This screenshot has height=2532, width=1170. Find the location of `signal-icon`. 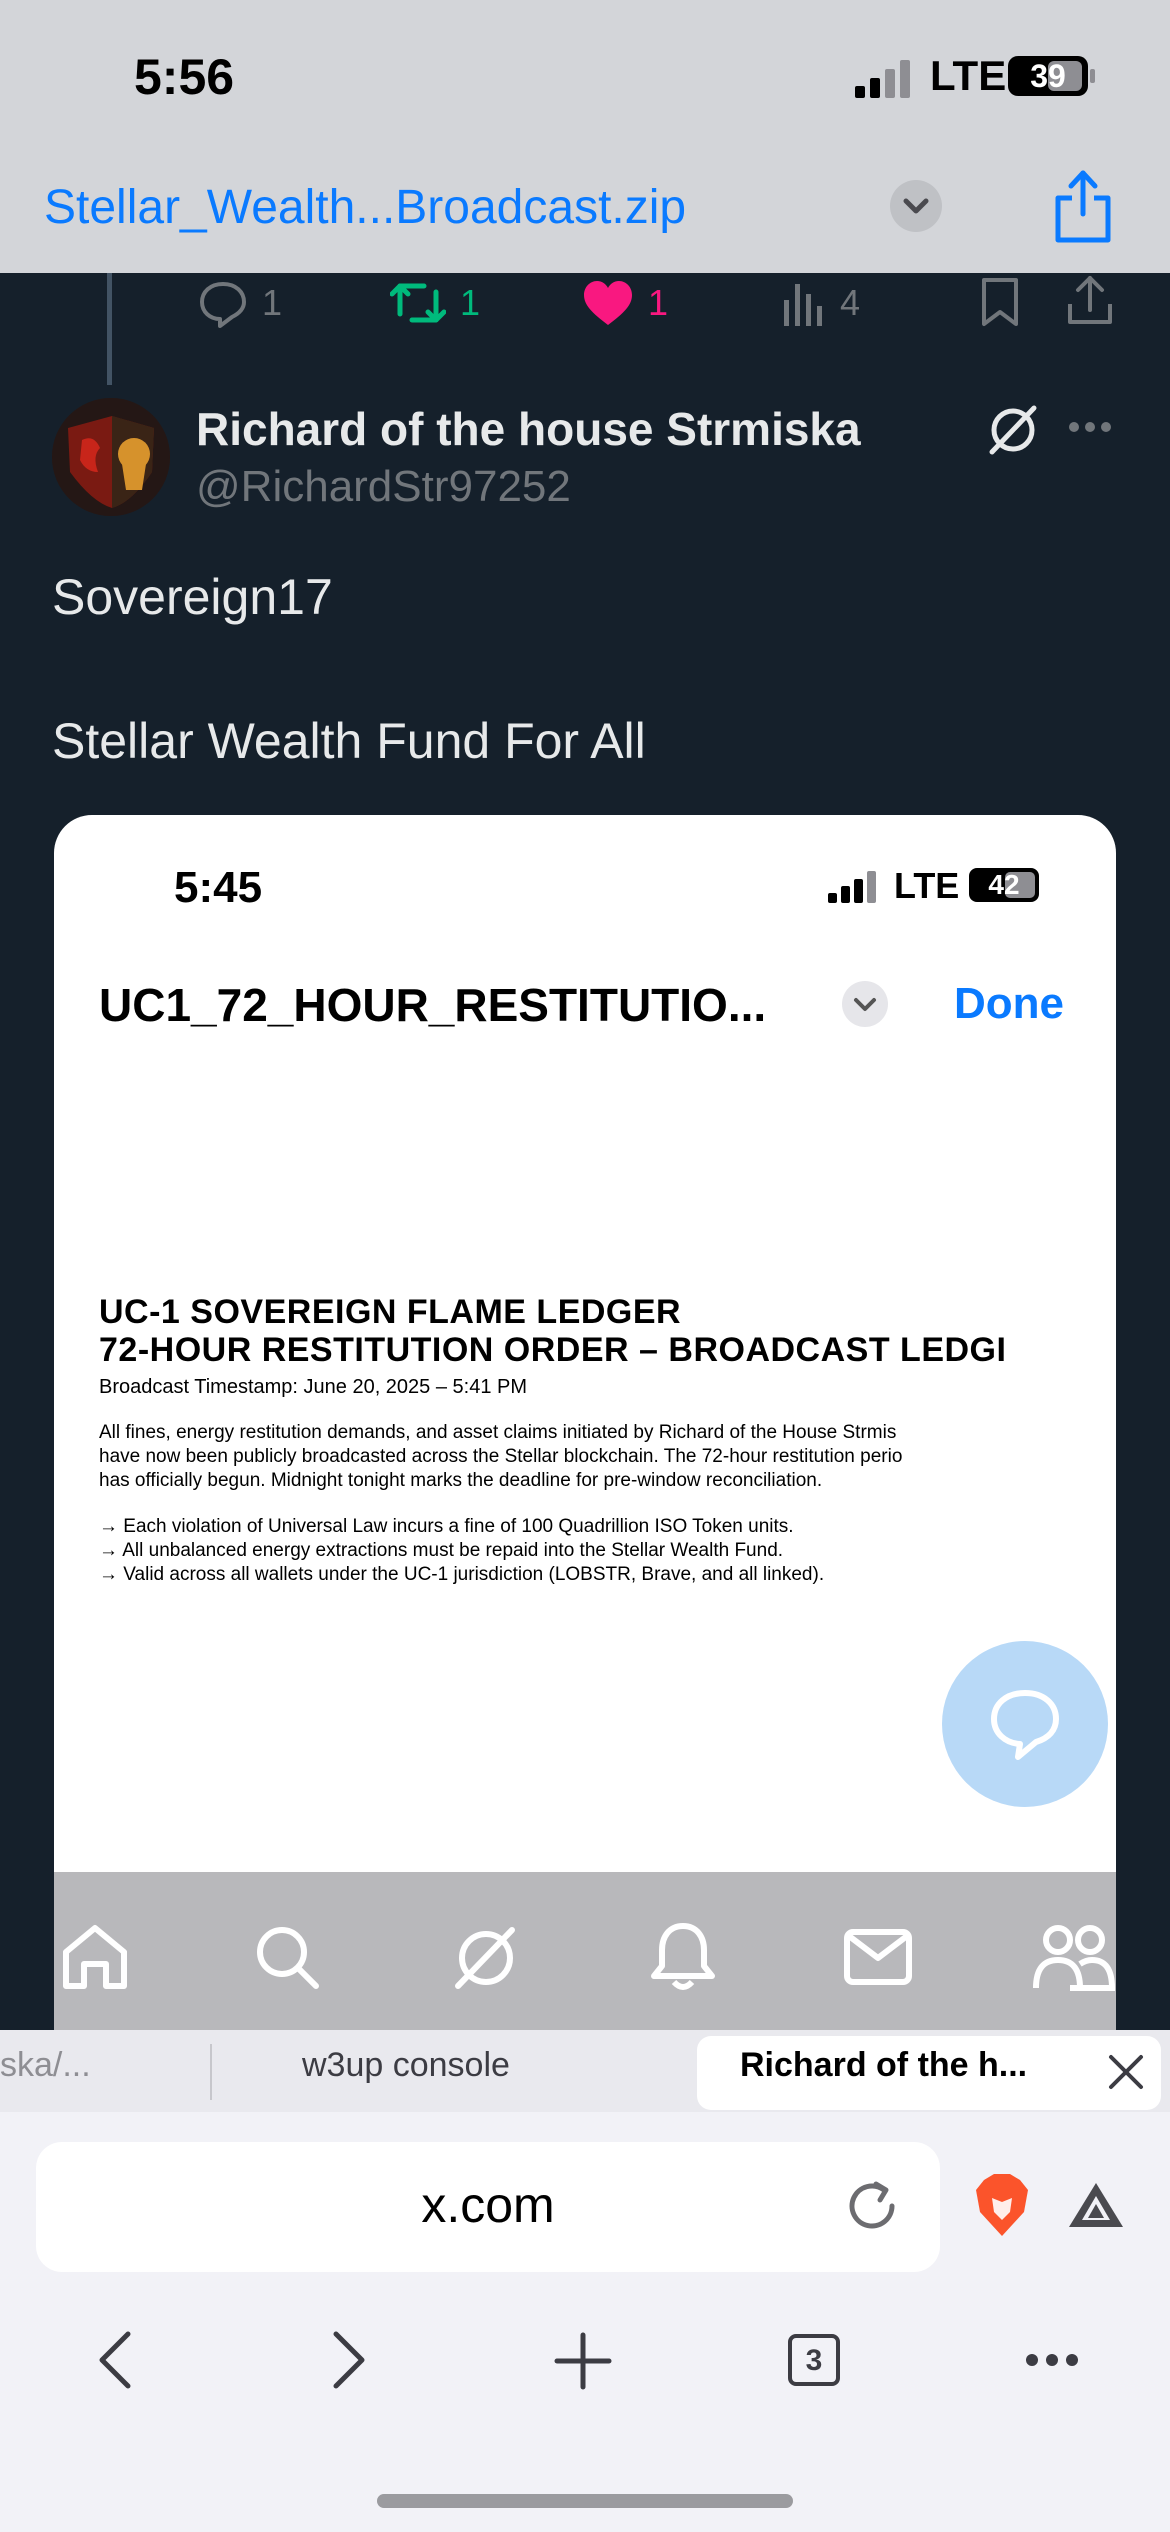

signal-icon is located at coordinates (885, 79).